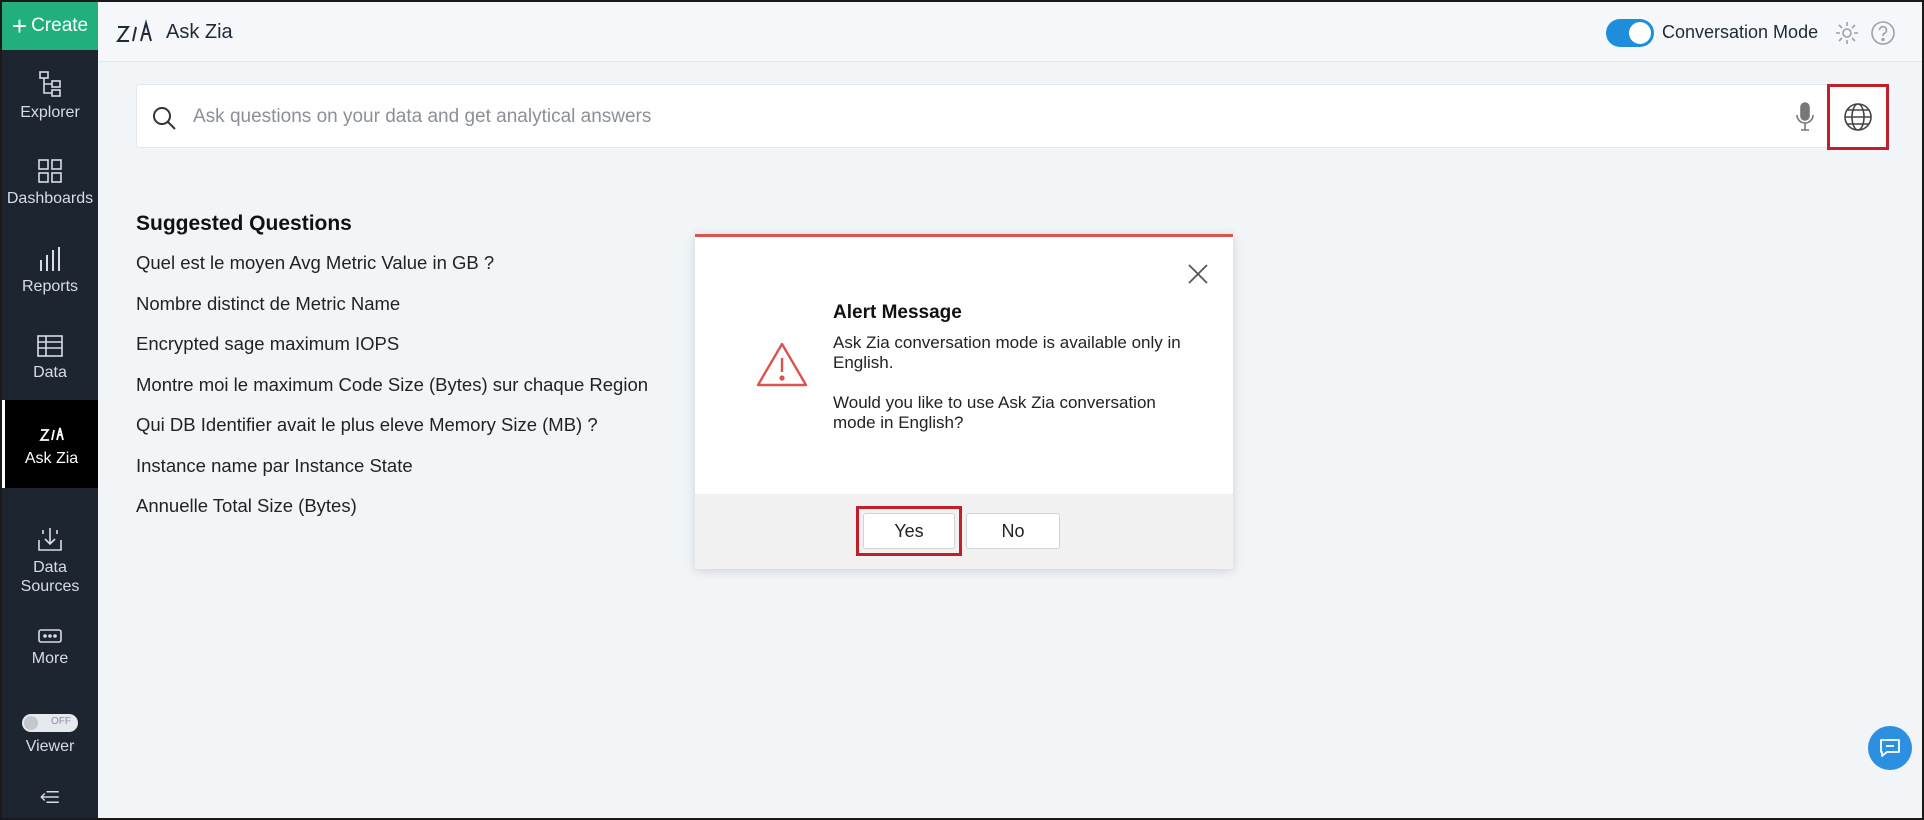  What do you see at coordinates (268, 304) in the screenshot?
I see `suggested-question: Nombre distinct de Metric Name` at bounding box center [268, 304].